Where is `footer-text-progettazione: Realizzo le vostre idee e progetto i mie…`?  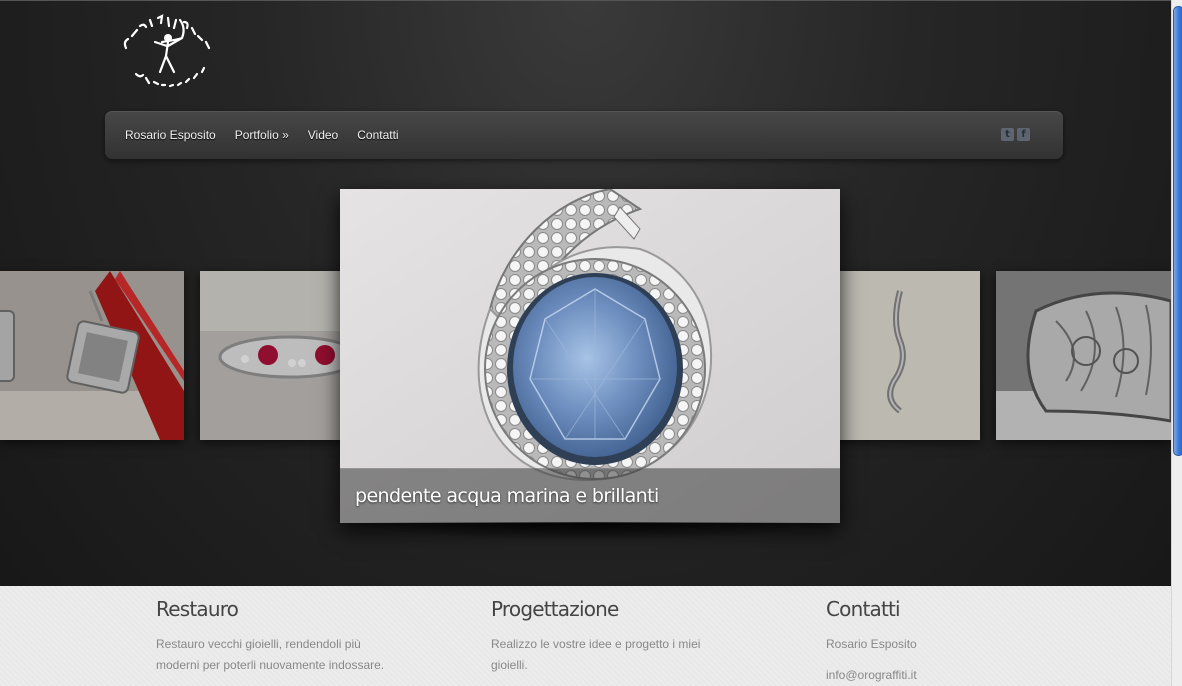
footer-text-progettazione: Realizzo le vostre idee e progetto i mie… is located at coordinates (621, 655).